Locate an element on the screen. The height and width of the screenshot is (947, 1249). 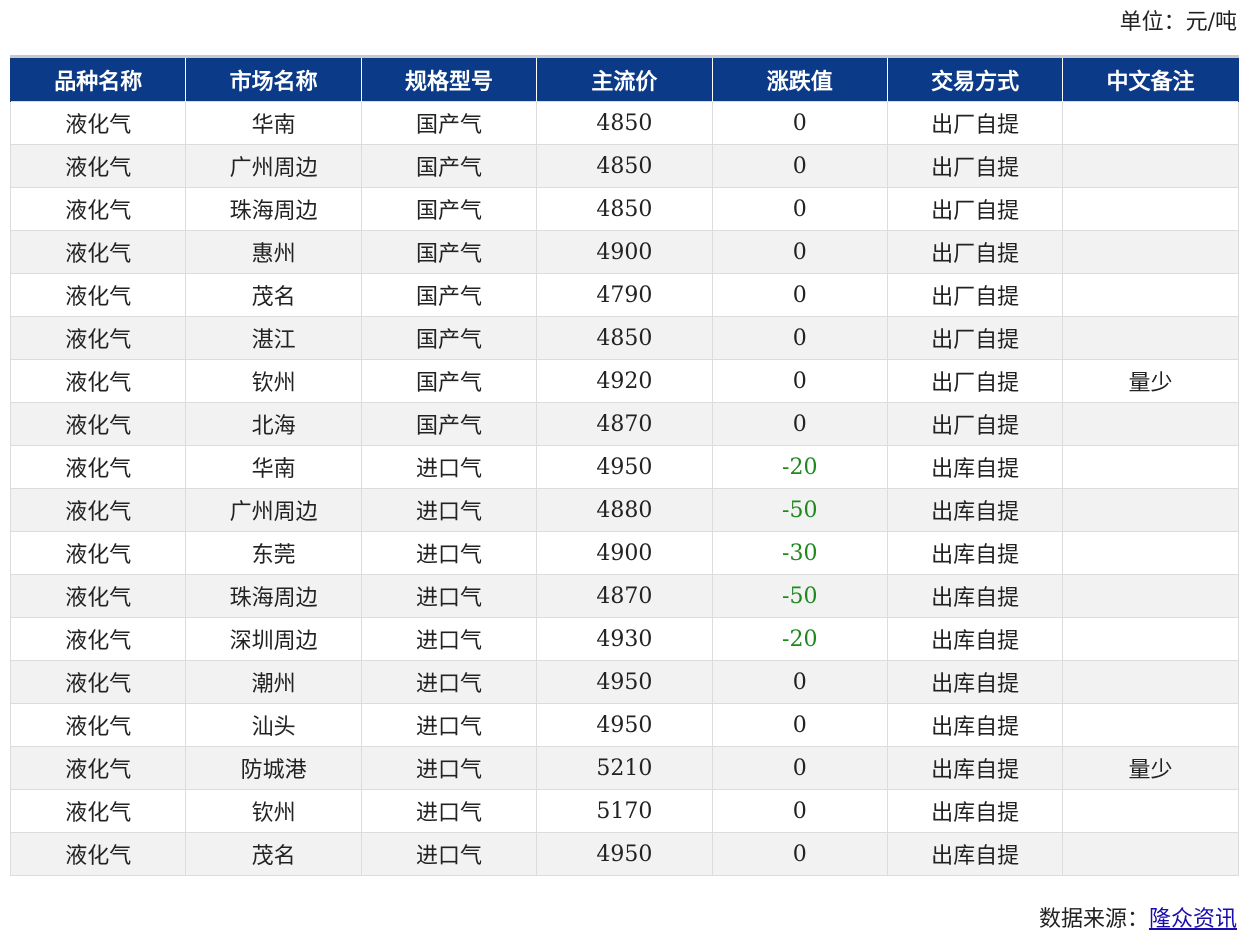
cell-price: 4790 is located at coordinates (624, 295).